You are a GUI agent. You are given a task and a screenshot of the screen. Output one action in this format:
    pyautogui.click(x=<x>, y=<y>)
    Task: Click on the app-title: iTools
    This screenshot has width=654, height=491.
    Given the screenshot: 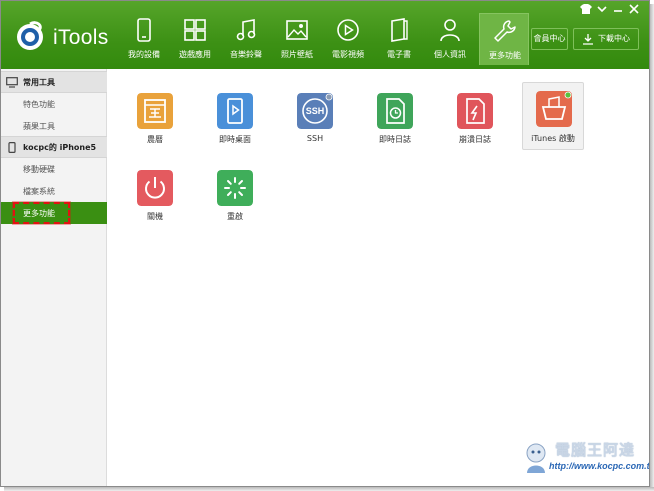 What is the action you would take?
    pyautogui.click(x=81, y=37)
    